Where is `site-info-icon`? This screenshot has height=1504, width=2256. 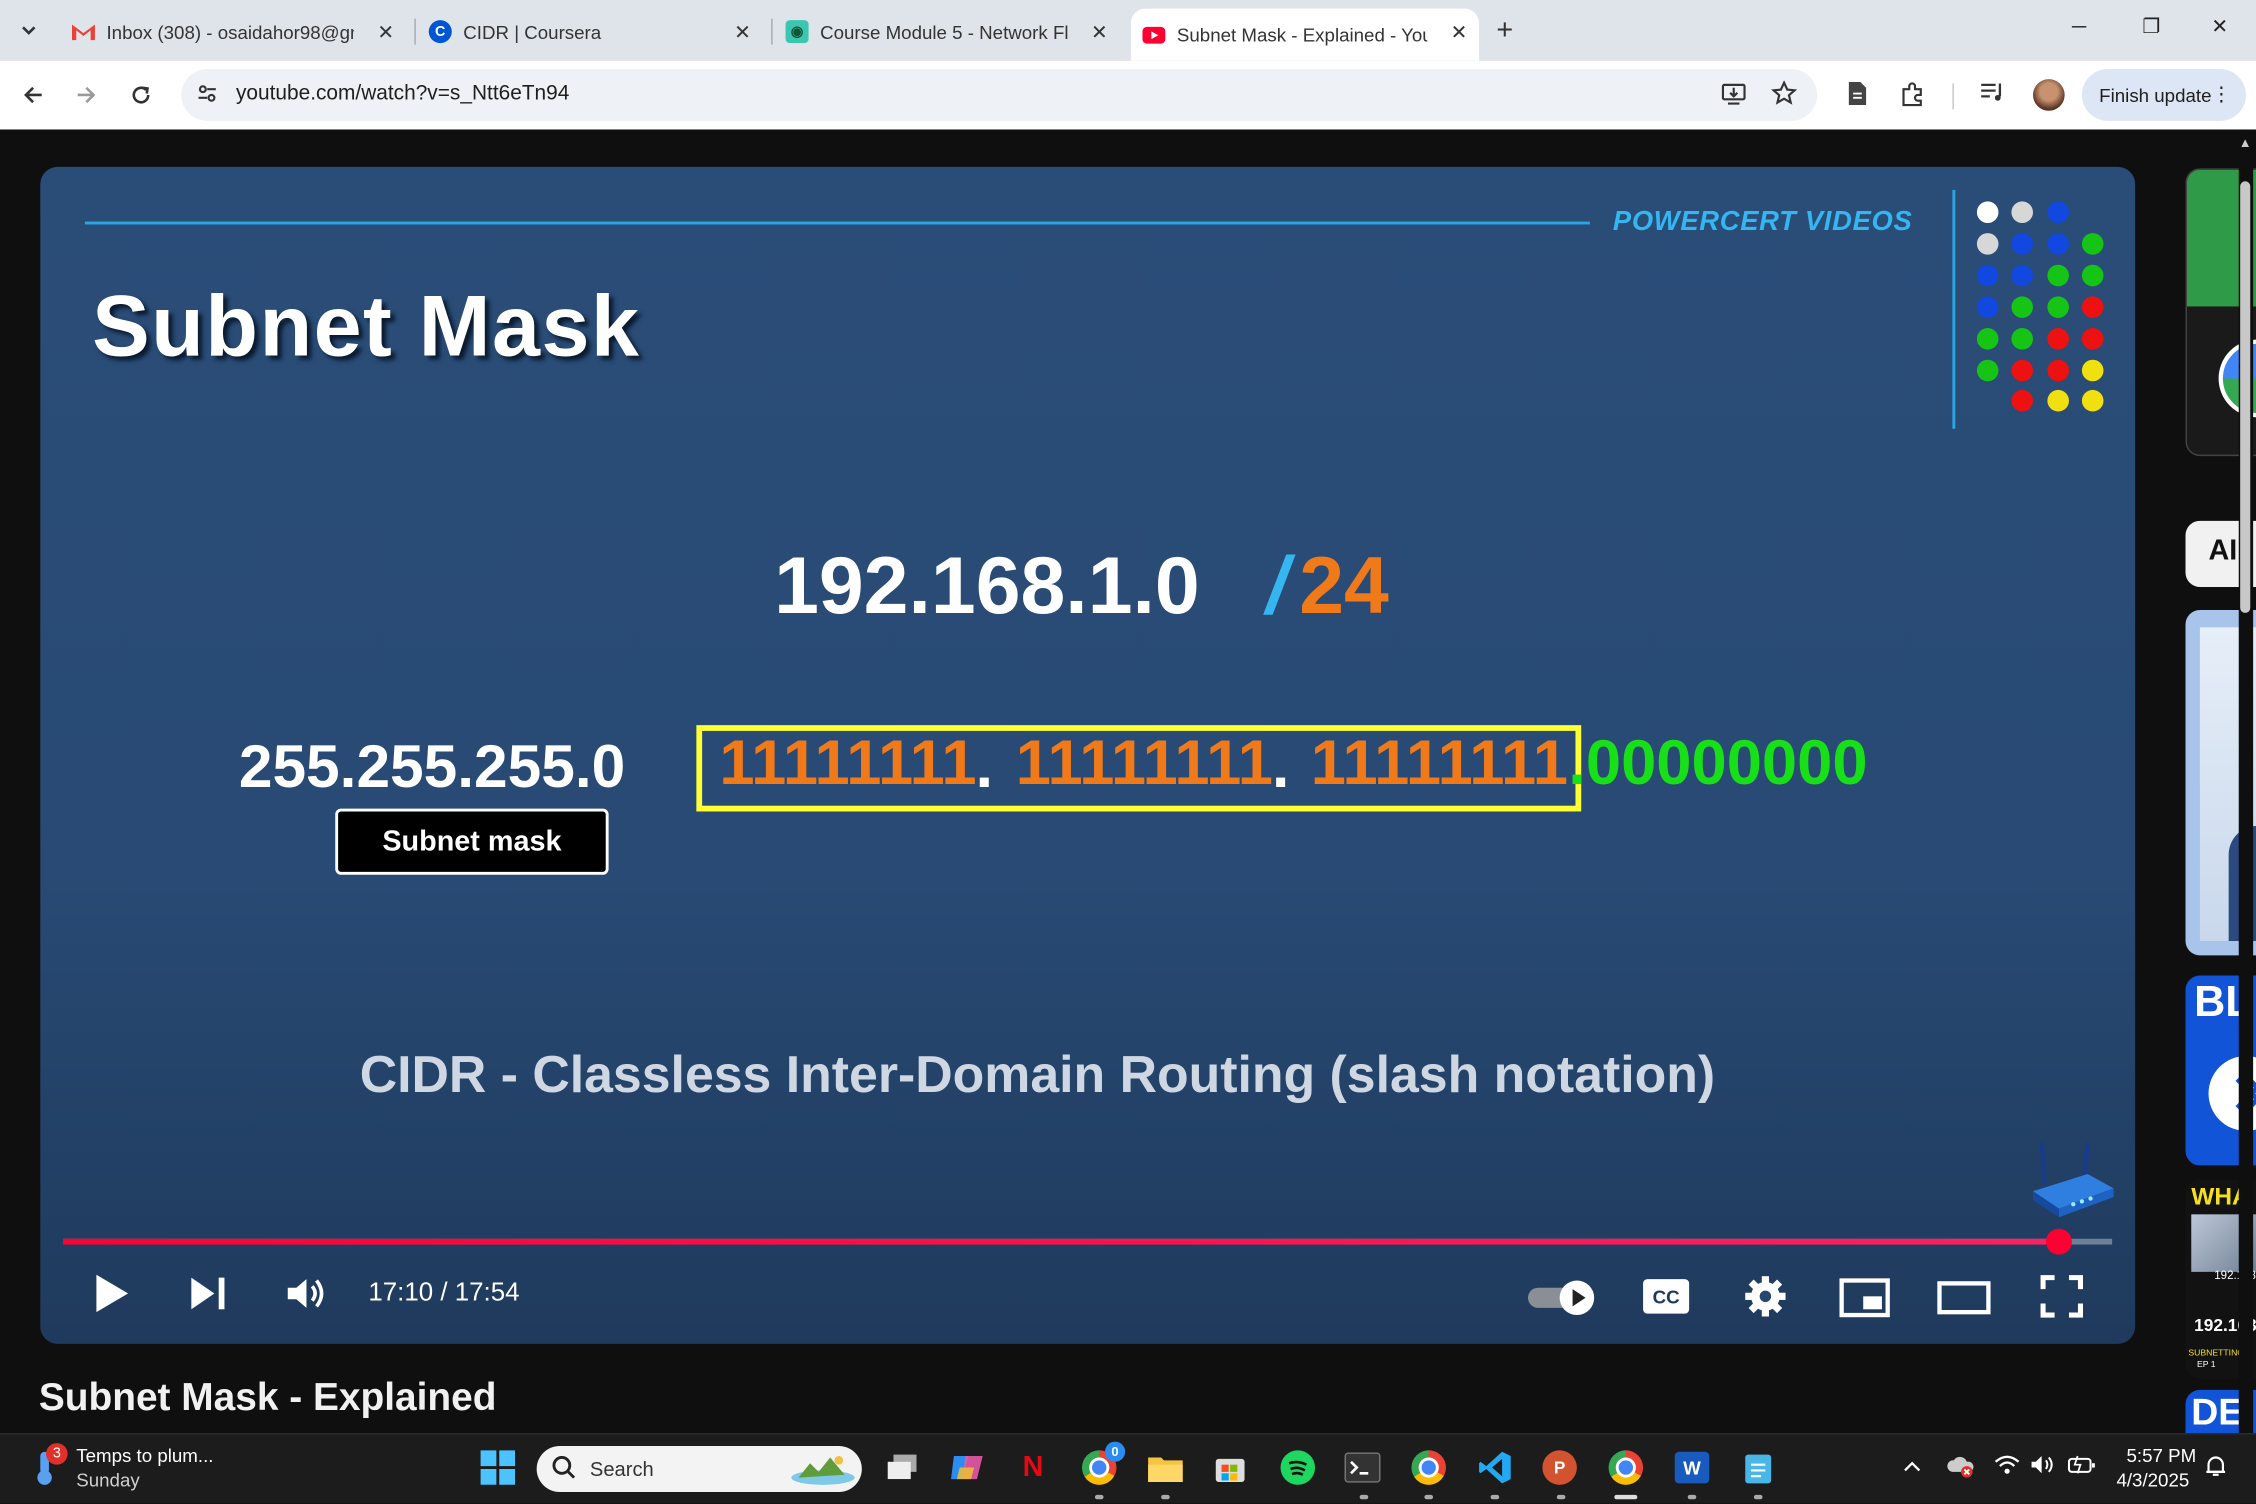
site-info-icon is located at coordinates (207, 95).